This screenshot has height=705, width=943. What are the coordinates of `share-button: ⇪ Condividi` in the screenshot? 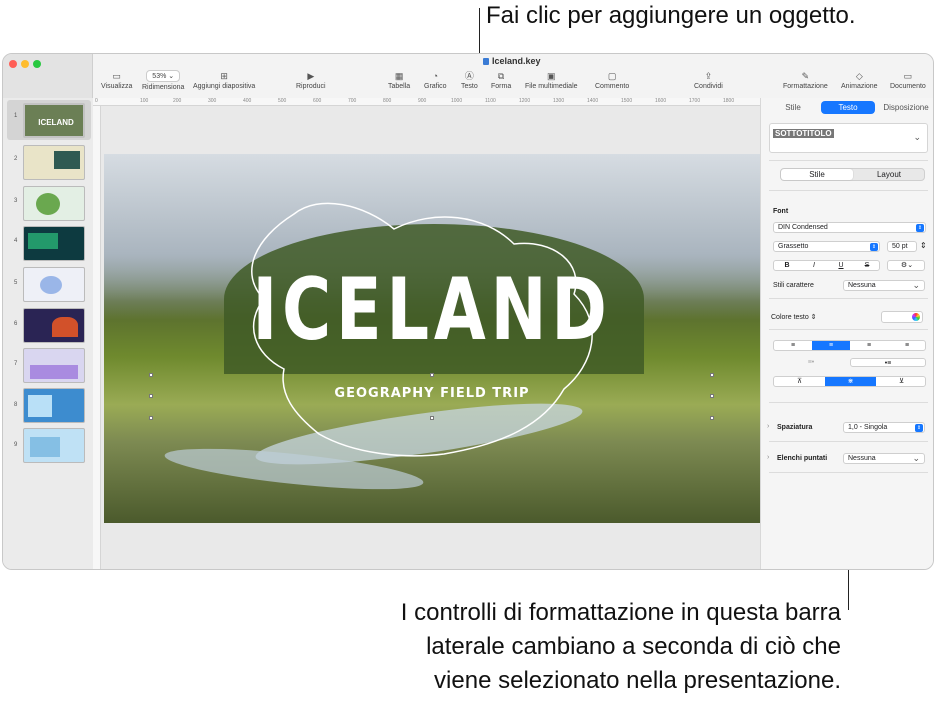 It's located at (708, 80).